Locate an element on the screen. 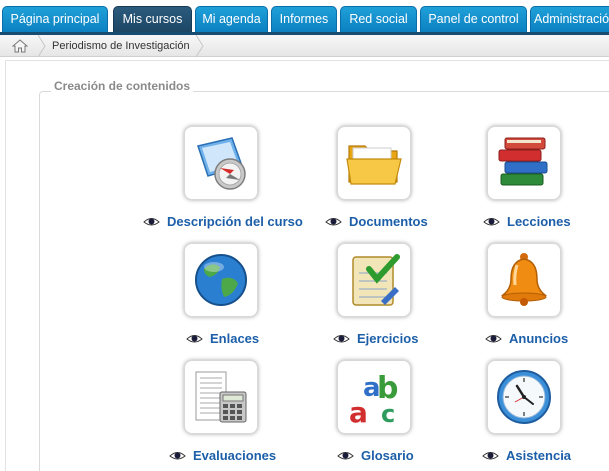 The height and width of the screenshot is (471, 609). tab-informes: Informes is located at coordinates (304, 19).